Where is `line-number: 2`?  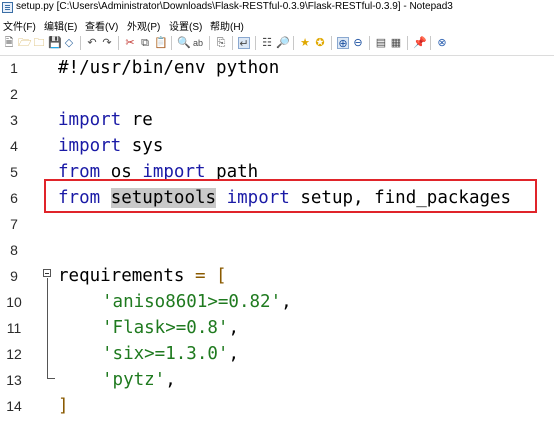
line-number: 2 is located at coordinates (14, 94).